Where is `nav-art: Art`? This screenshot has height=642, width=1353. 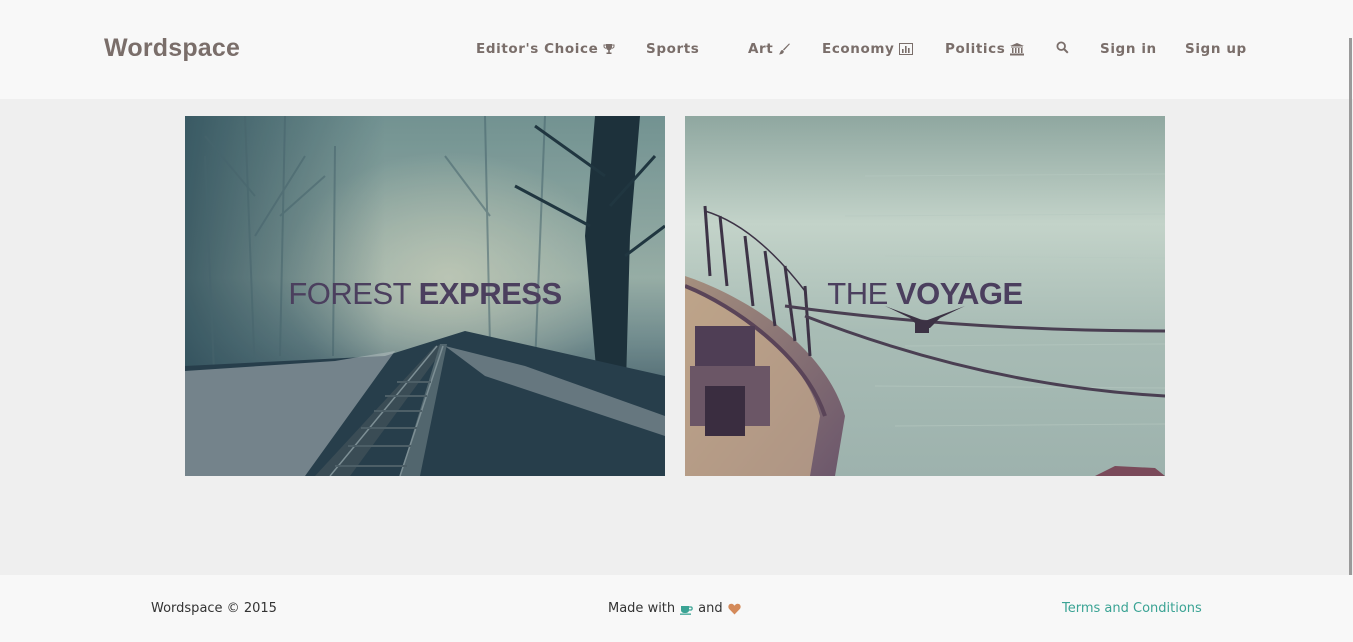 nav-art: Art is located at coordinates (769, 49).